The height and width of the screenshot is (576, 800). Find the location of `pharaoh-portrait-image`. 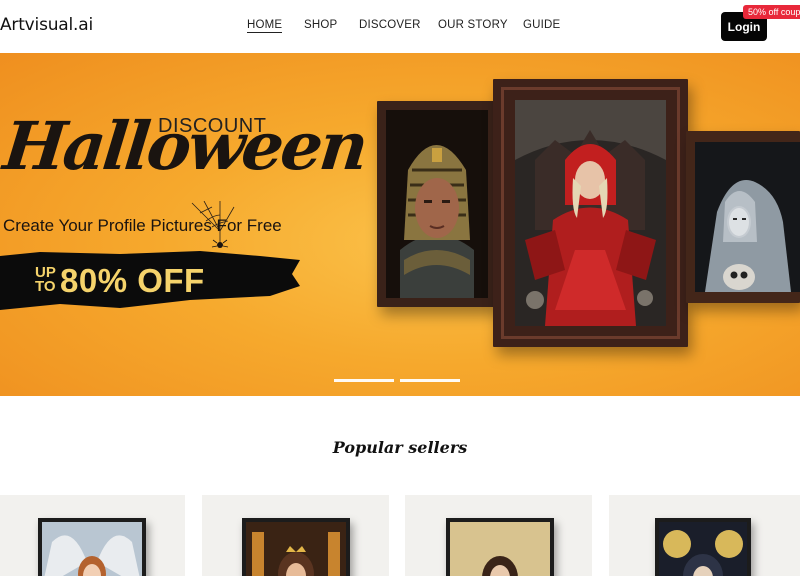

pharaoh-portrait-image is located at coordinates (437, 204).